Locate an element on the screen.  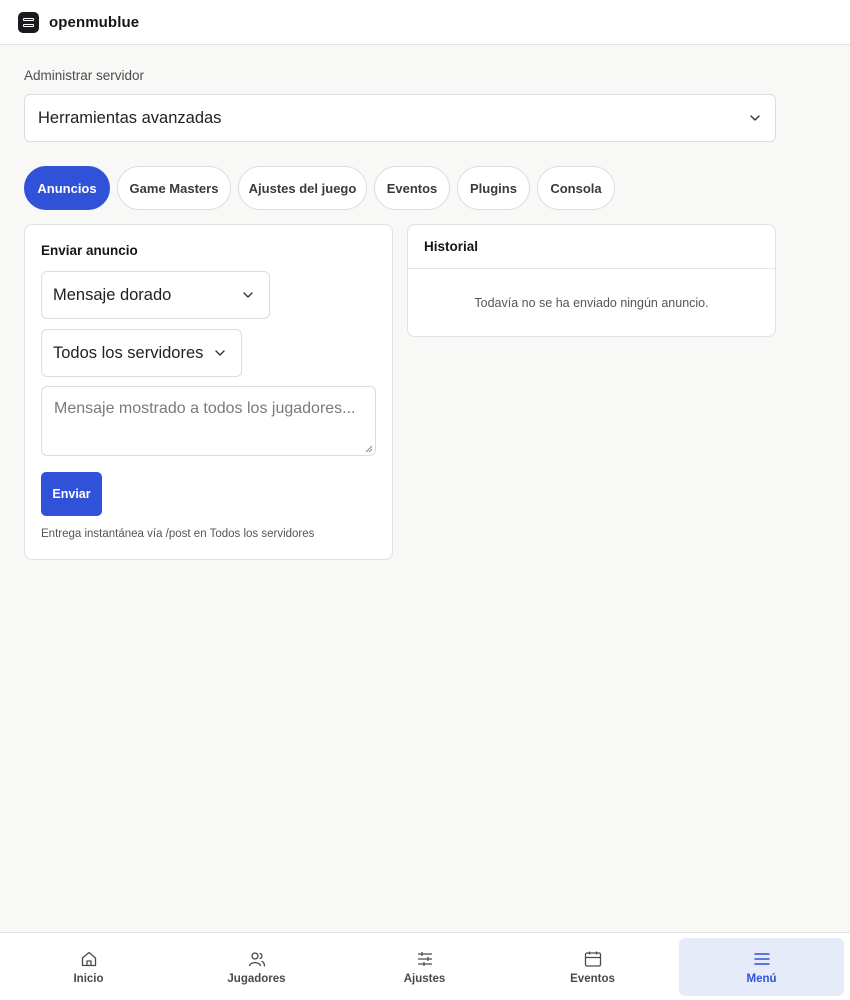
tab-game-masters: Game Masters is located at coordinates (174, 188).